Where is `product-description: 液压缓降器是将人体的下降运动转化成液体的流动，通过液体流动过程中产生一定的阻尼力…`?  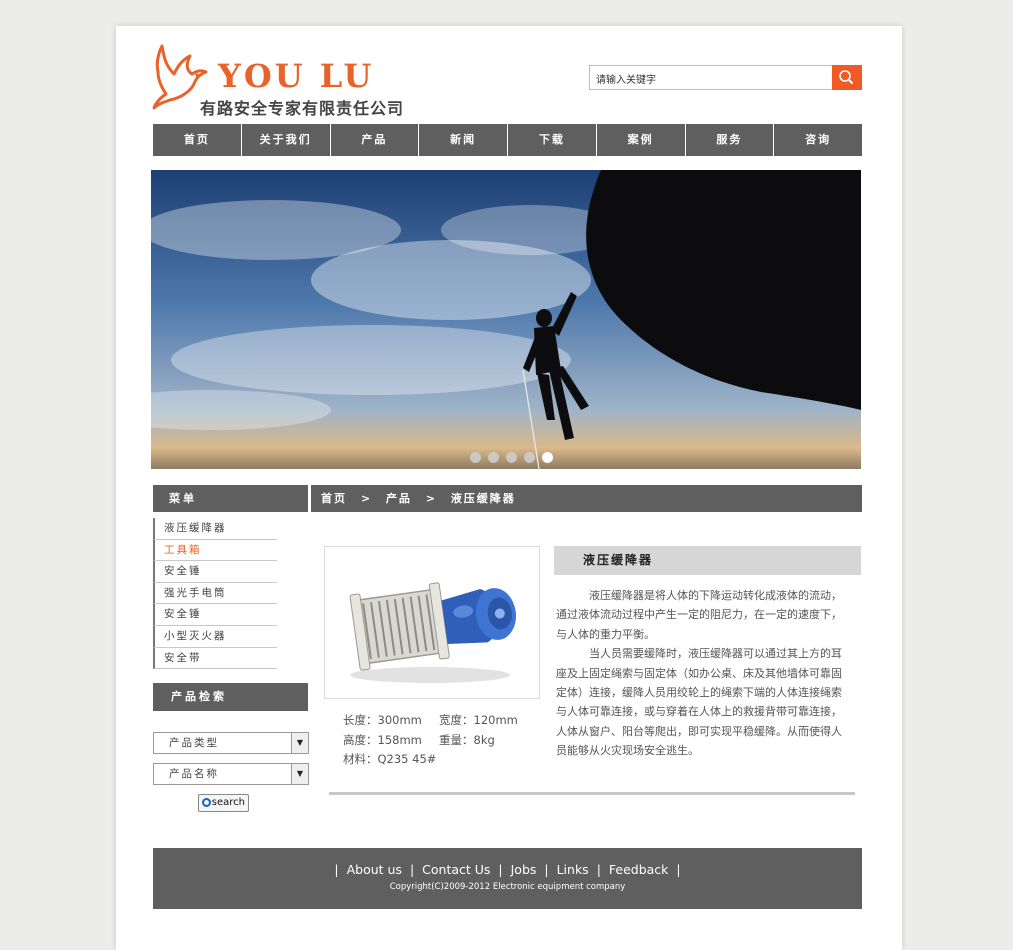 product-description: 液压缓降器是将人体的下降运动转化成液体的流动，通过液体流动过程中产生一定的阻尼力… is located at coordinates (702, 673).